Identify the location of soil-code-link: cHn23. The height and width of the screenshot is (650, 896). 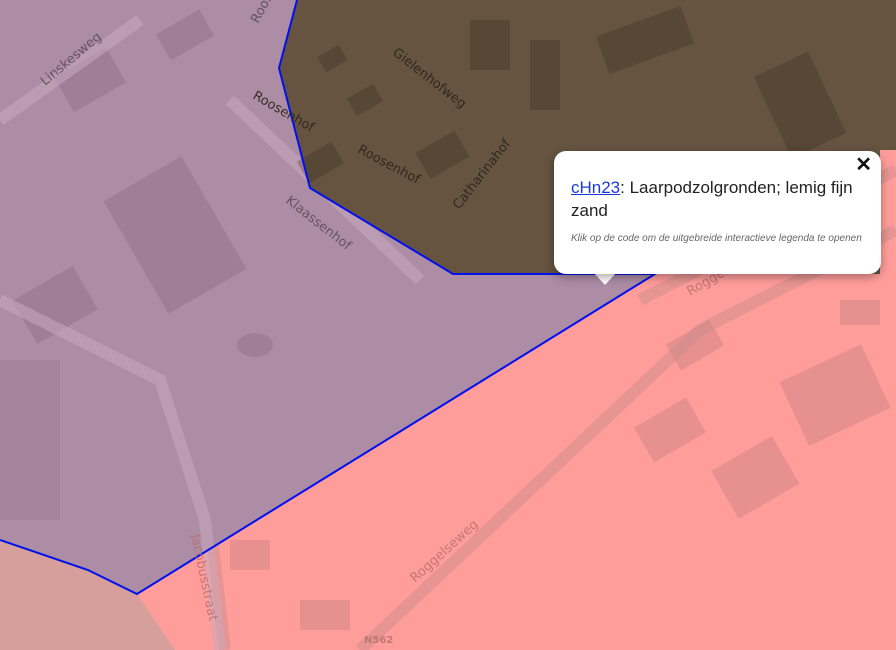
(595, 187).